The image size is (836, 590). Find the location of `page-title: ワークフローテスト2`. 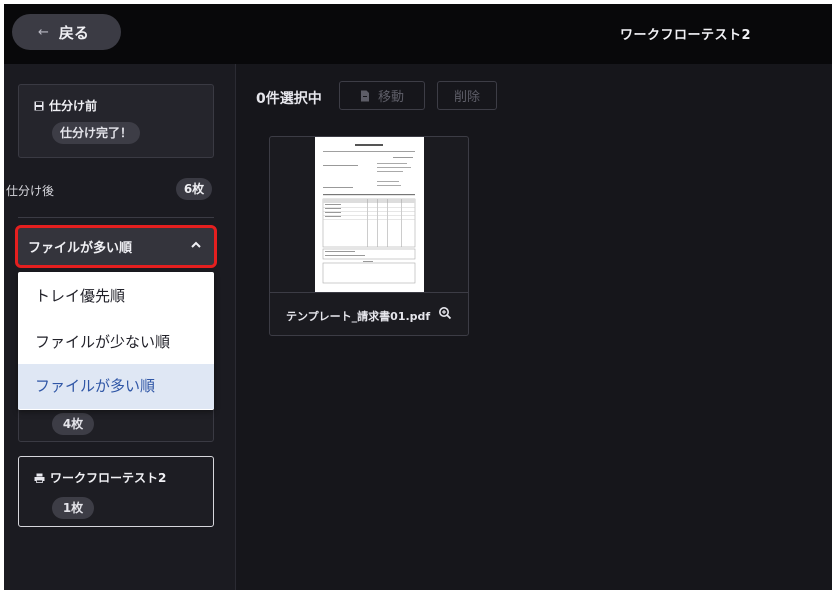

page-title: ワークフローテスト2 is located at coordinates (686, 35).